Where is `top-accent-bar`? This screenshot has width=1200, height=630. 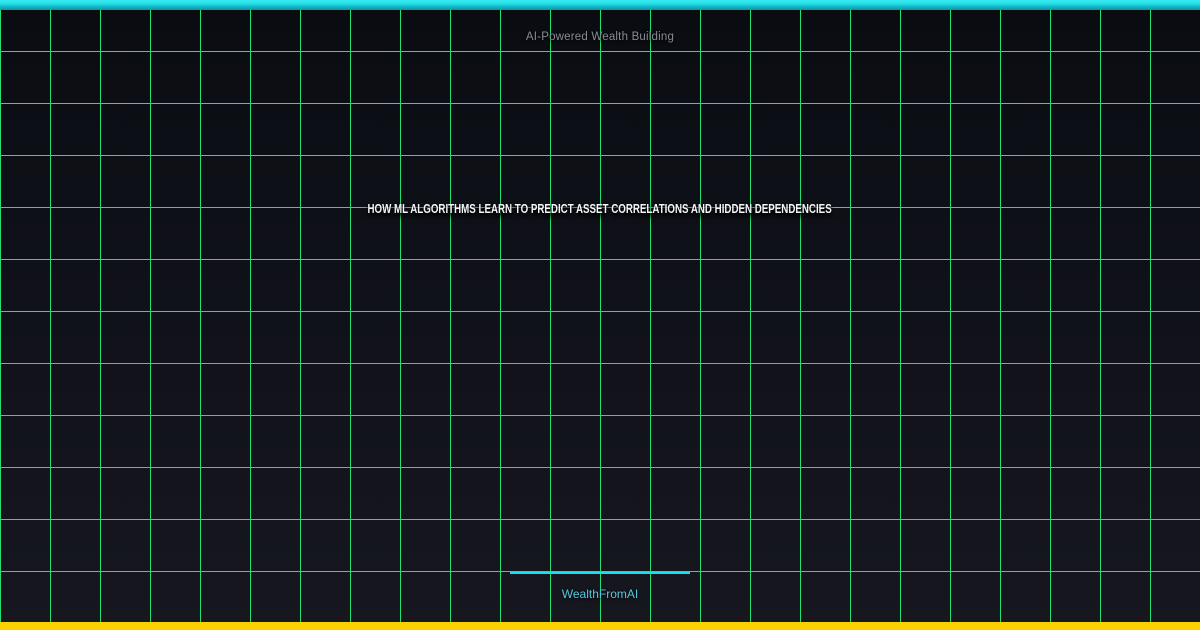 top-accent-bar is located at coordinates (600, 5).